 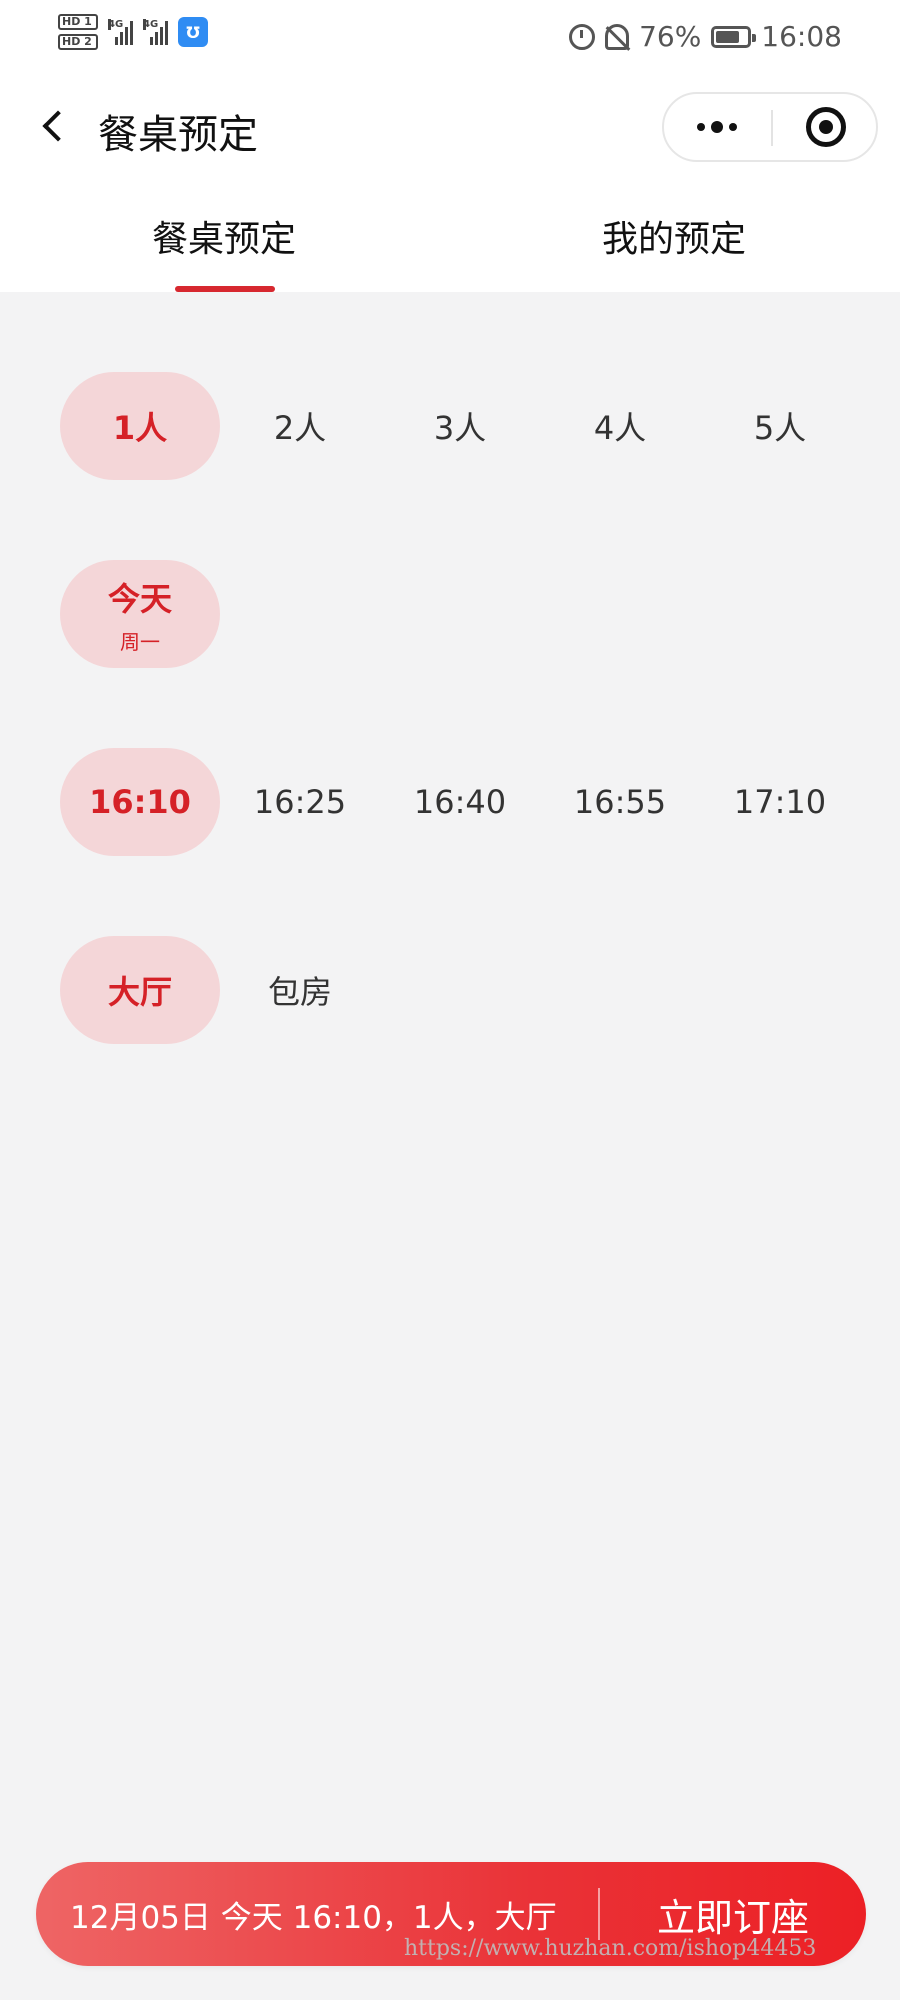 I want to click on status-left: HD 1 HD 2 4G 4G Ʊ, so click(x=133, y=32).